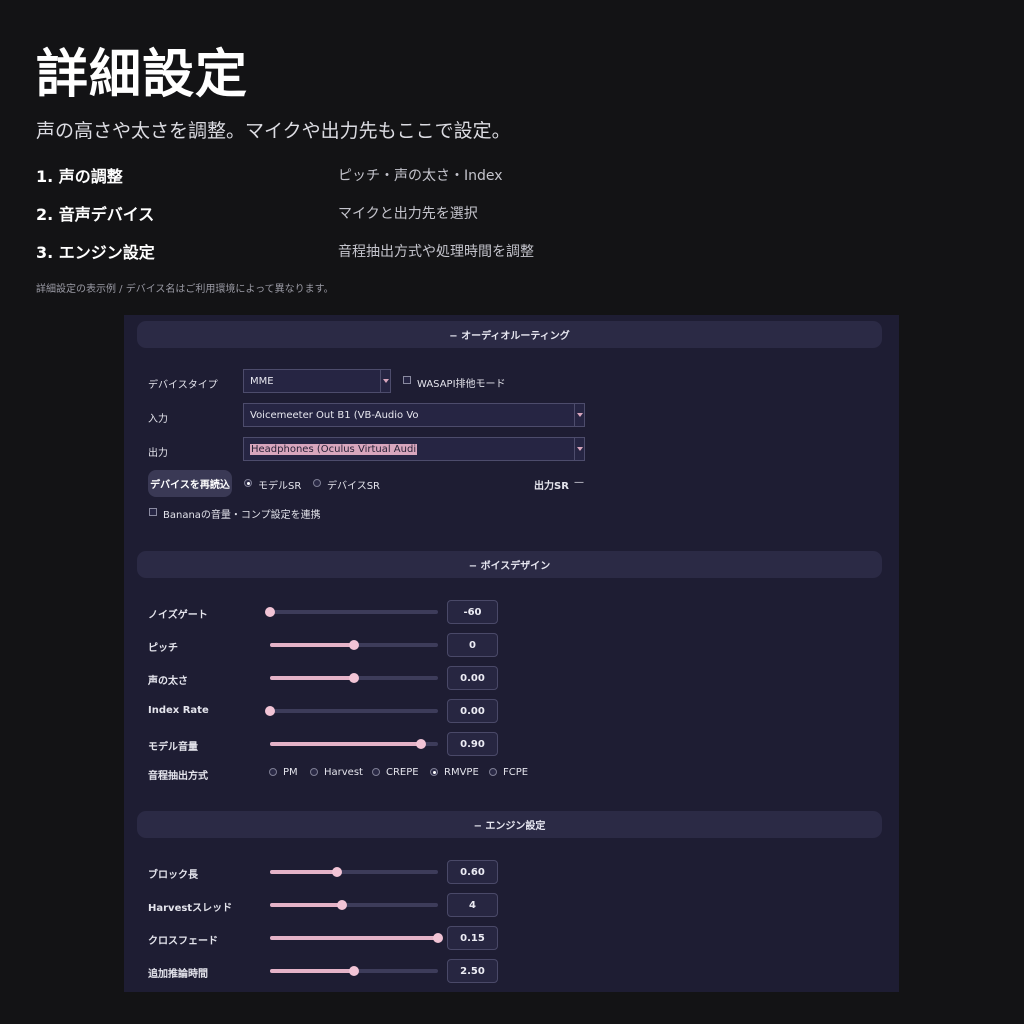 This screenshot has height=1024, width=1024. Describe the element at coordinates (434, 772) in the screenshot. I see `pitch-method-radio-rmvpe` at that location.